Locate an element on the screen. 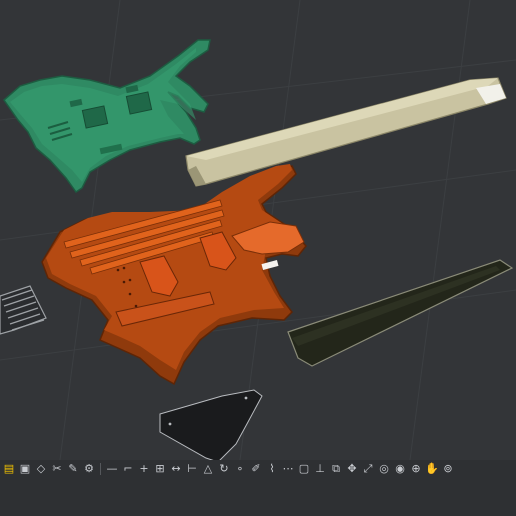 This screenshot has width=516, height=516. plus-icon: + is located at coordinates (144, 469).